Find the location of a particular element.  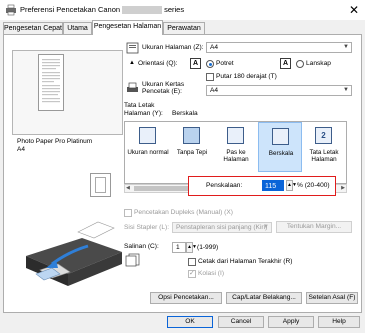

copies-icon is located at coordinates (132, 260).